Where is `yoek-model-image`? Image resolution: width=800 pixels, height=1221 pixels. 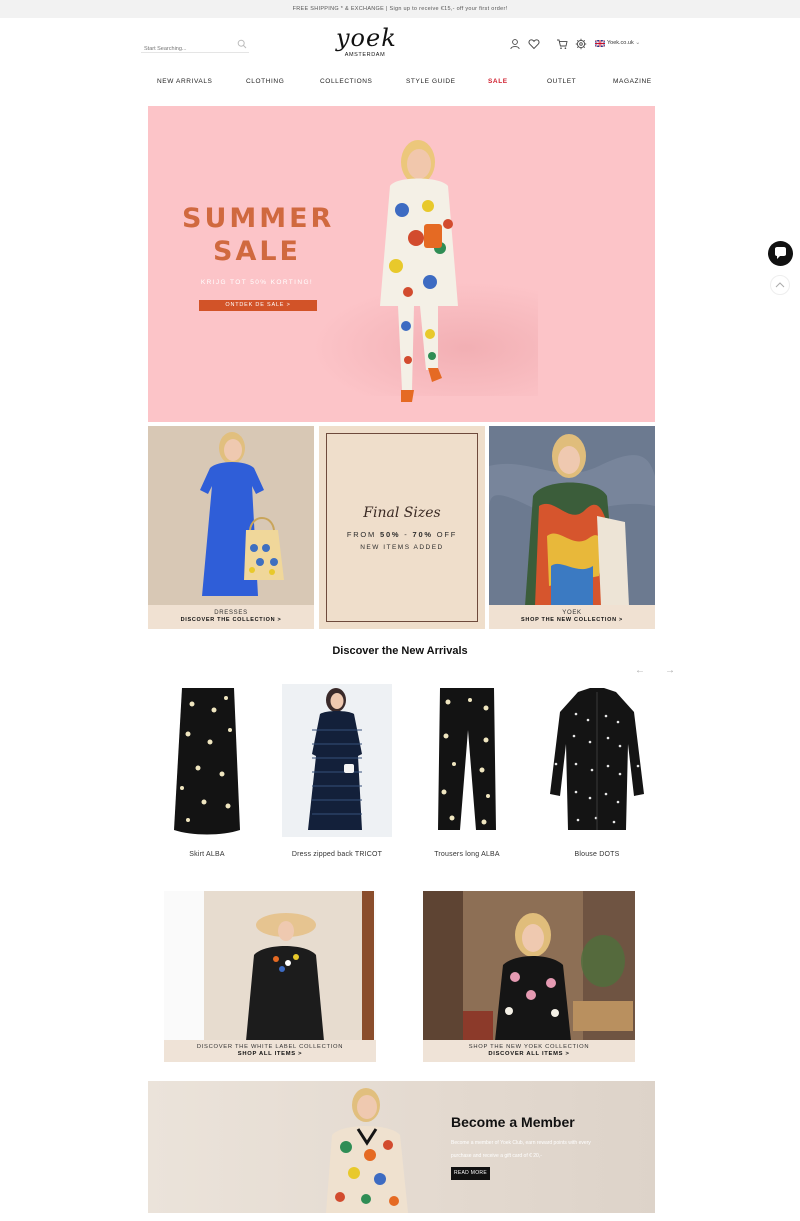 yoek-model-image is located at coordinates (572, 516).